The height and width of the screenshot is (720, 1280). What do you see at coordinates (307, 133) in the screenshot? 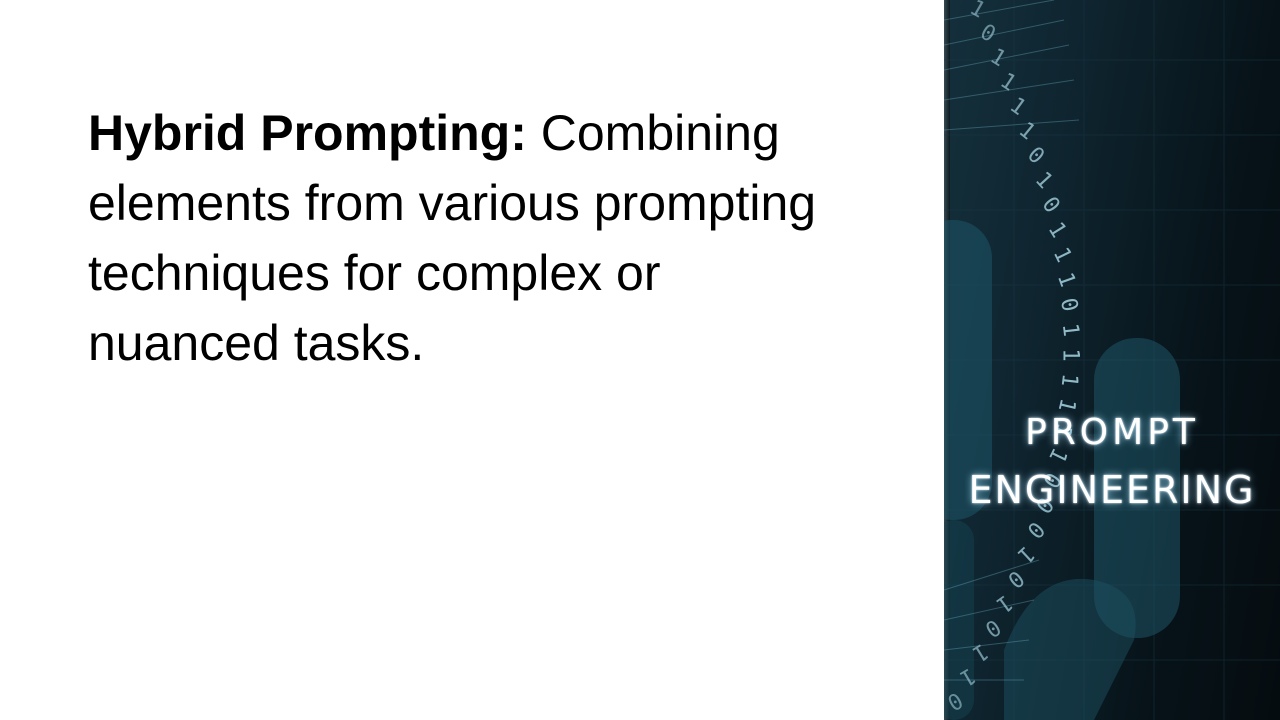
I see `term-heading: Hybrid Prompting:` at bounding box center [307, 133].